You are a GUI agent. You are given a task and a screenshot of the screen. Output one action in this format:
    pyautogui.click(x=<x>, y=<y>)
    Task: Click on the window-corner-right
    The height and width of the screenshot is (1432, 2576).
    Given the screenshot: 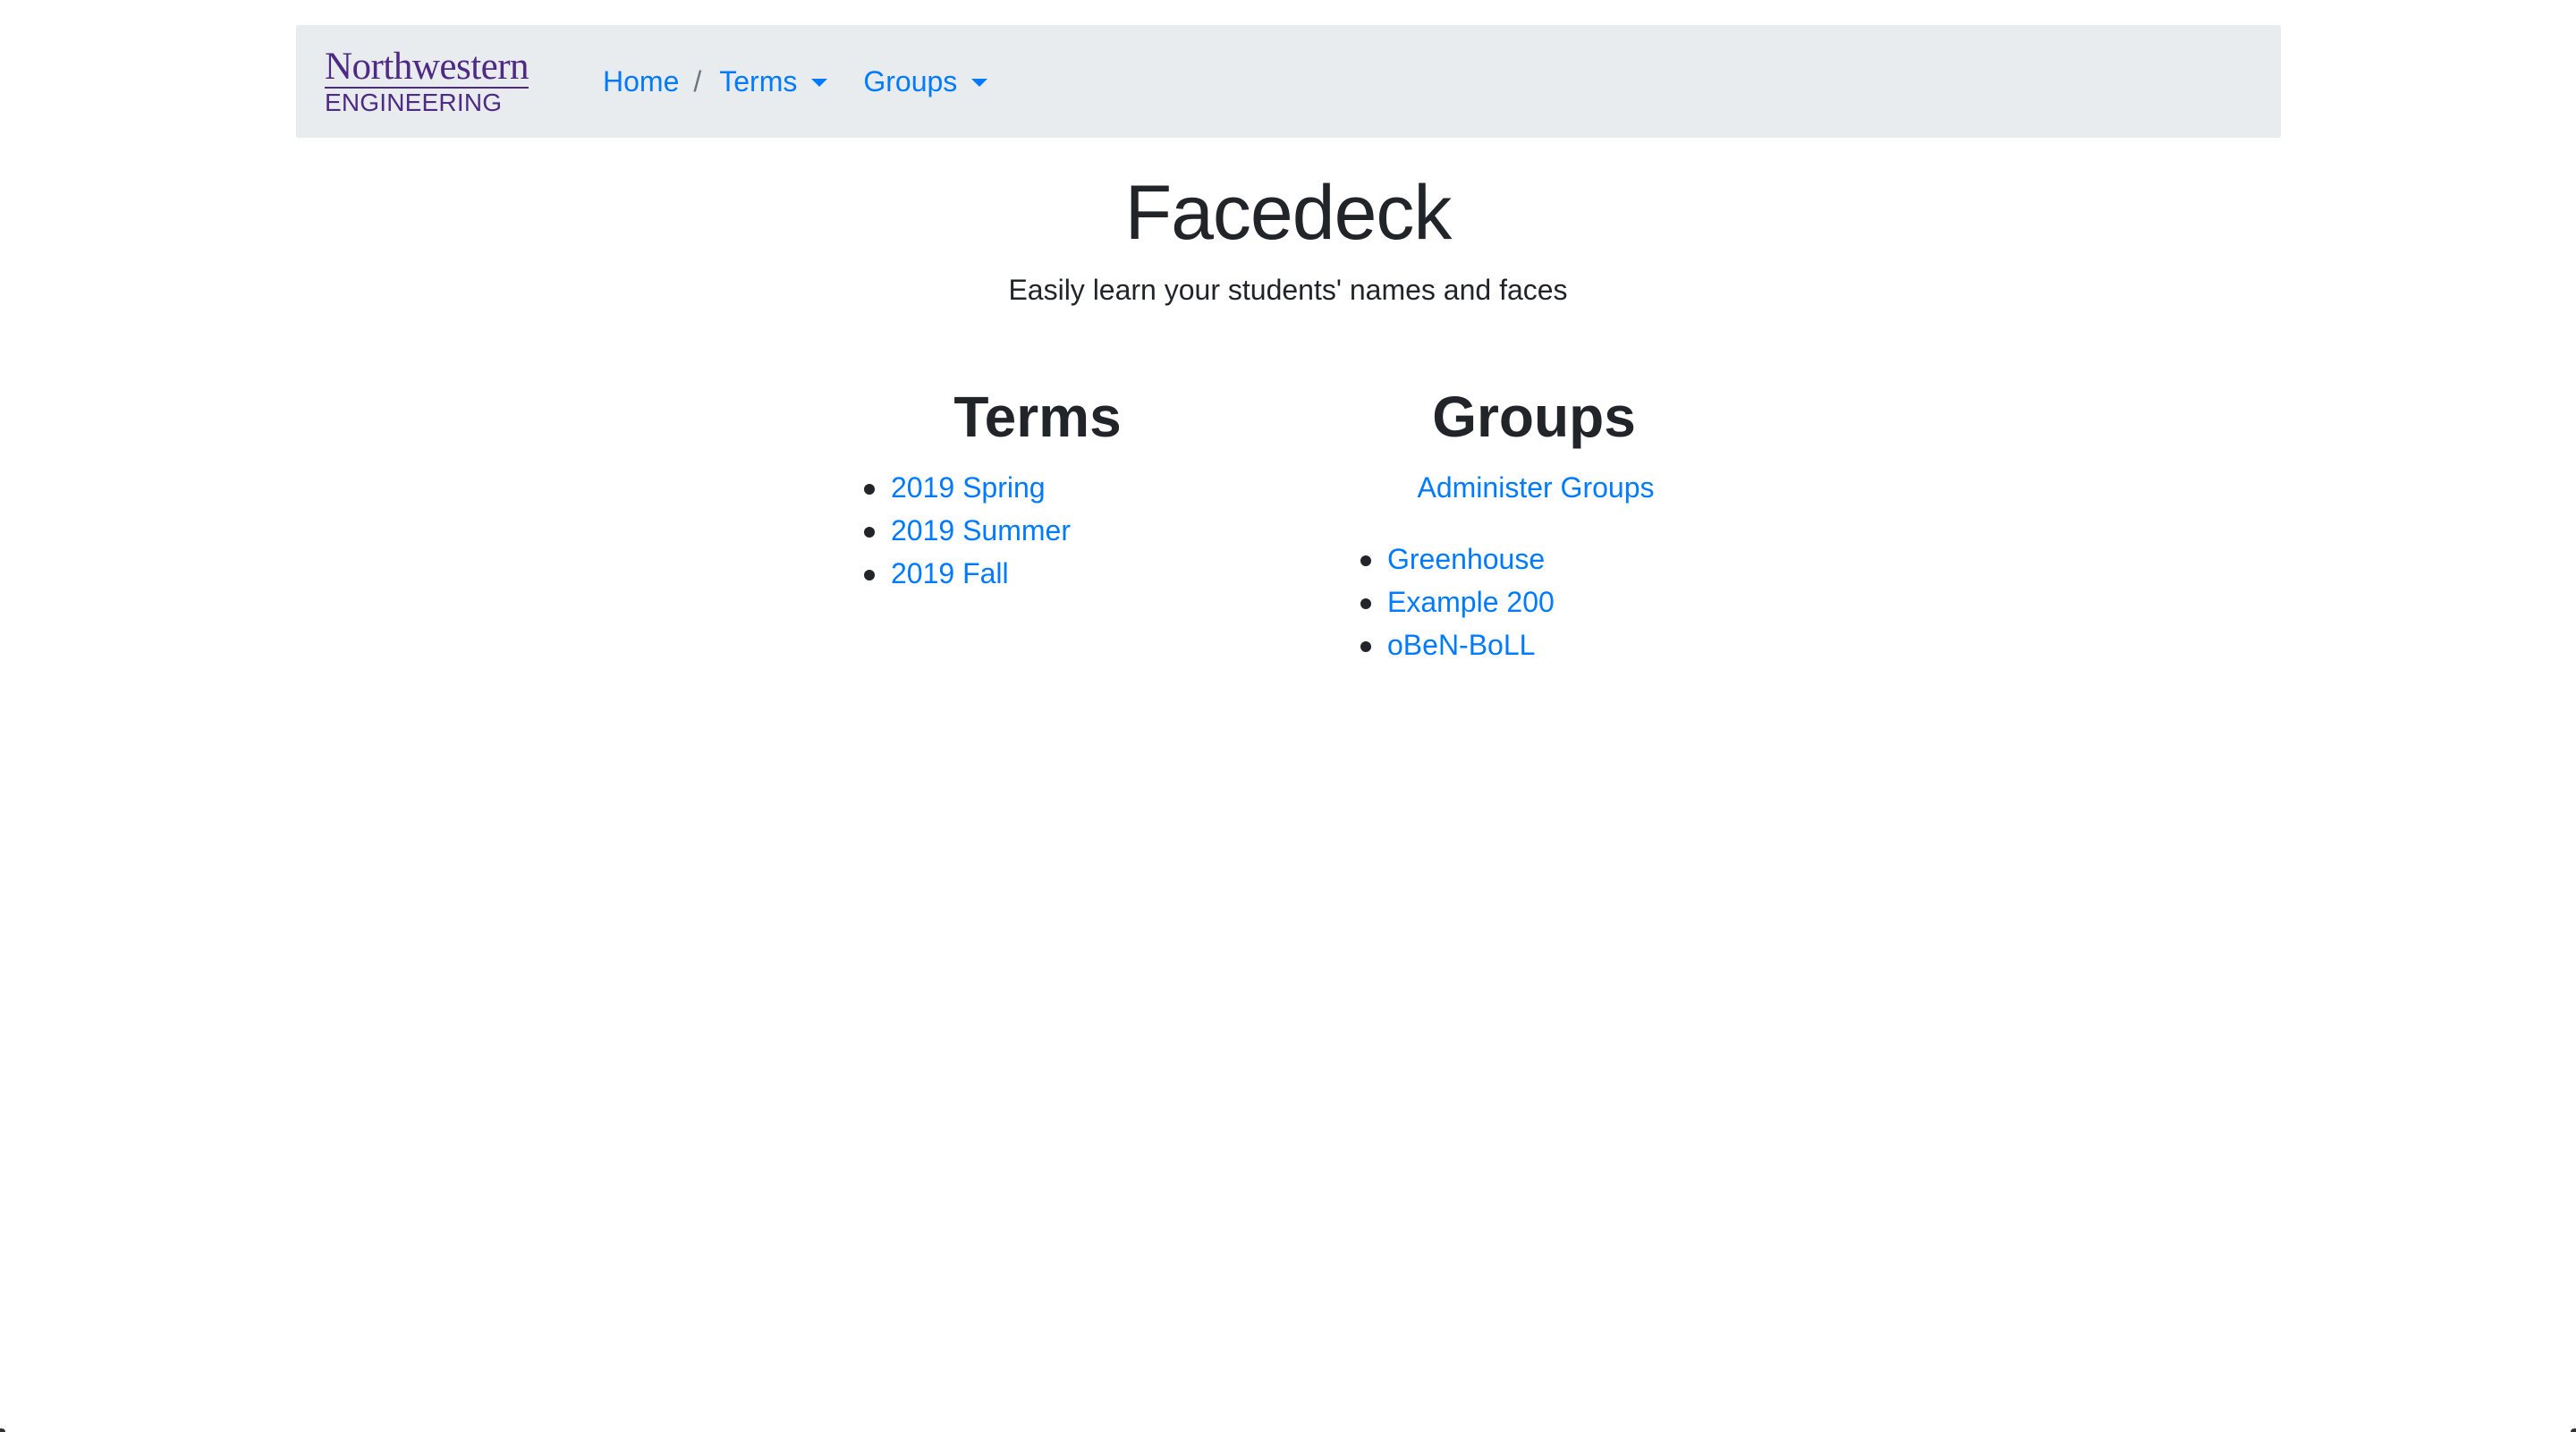 What is the action you would take?
    pyautogui.click(x=2573, y=1430)
    